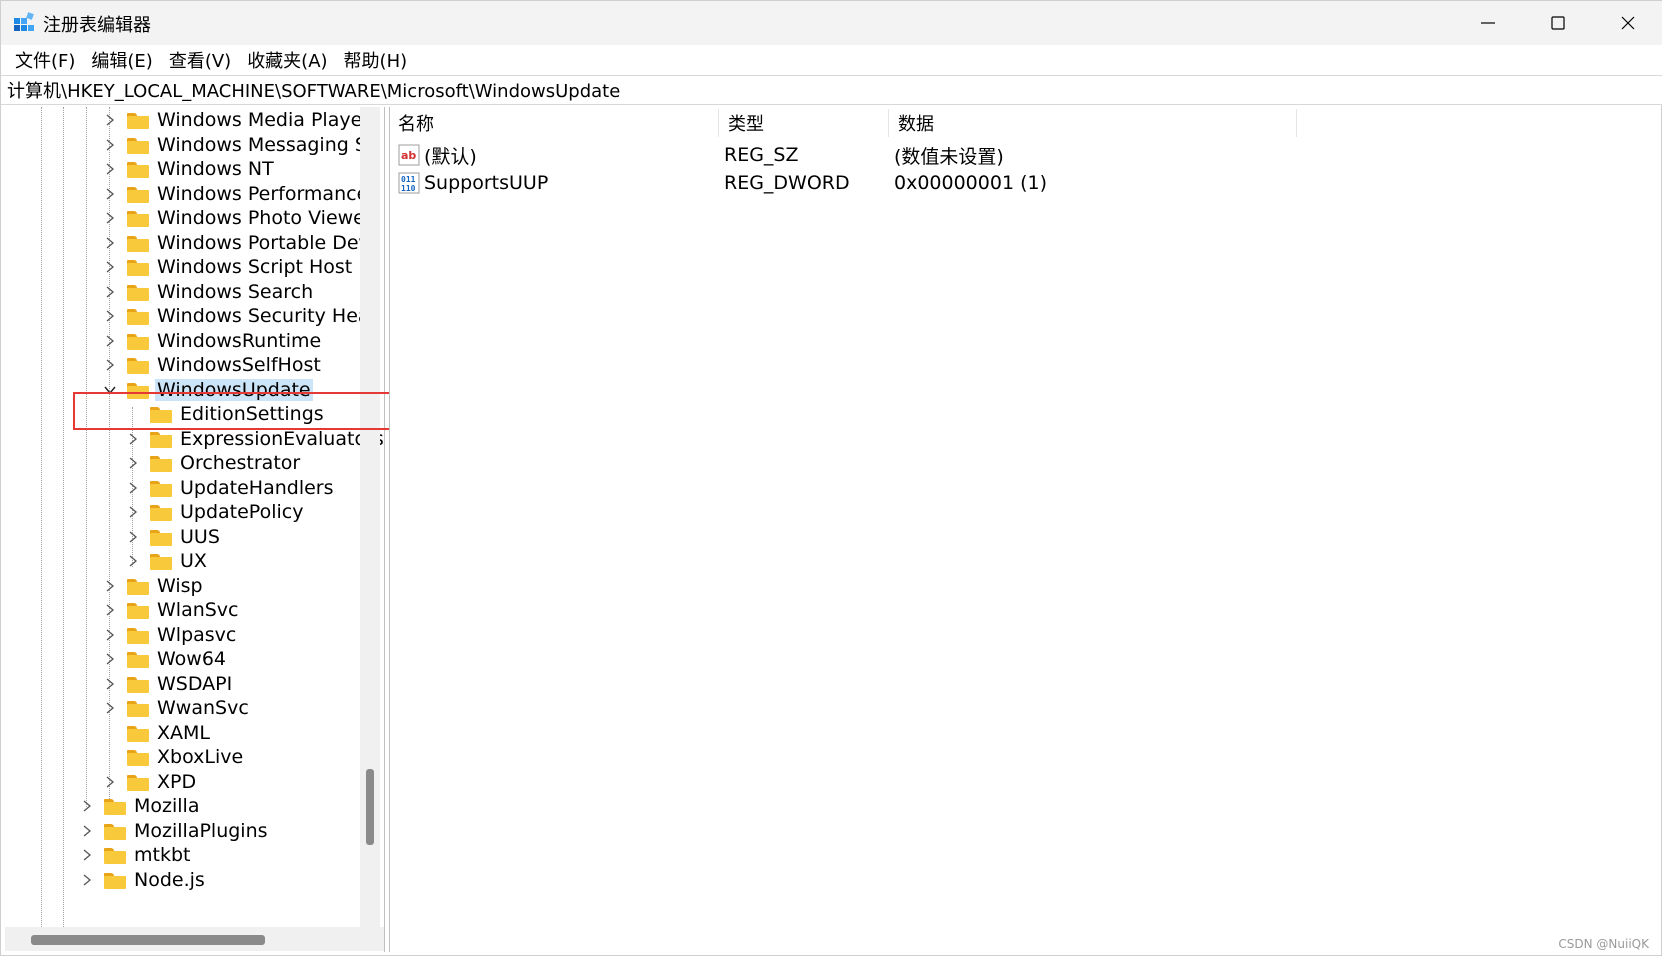 Image resolution: width=1662 pixels, height=956 pixels. I want to click on annotation-highlight-box, so click(240, 411).